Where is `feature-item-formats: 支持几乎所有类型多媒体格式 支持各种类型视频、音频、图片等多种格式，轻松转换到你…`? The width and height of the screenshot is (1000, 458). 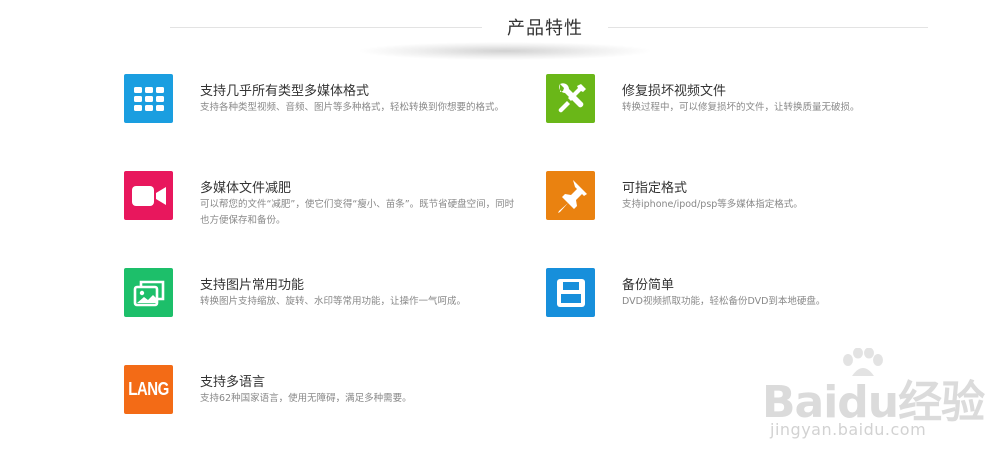
feature-item-formats: 支持几乎所有类型多媒体格式 支持各种类型视频、音频、图片等多种格式，轻松转换到你… is located at coordinates (324, 99).